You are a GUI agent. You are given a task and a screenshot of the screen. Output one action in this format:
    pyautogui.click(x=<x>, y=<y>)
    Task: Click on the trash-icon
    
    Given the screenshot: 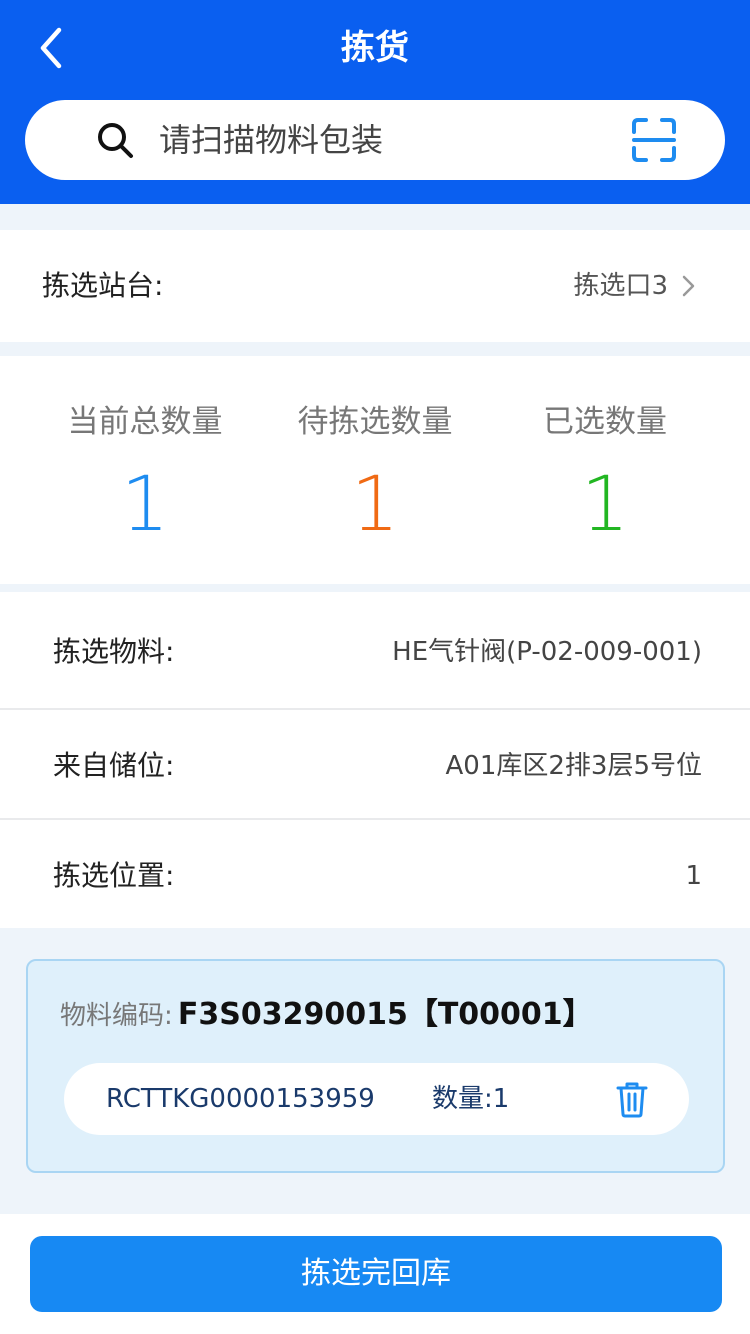 What is the action you would take?
    pyautogui.click(x=632, y=1099)
    